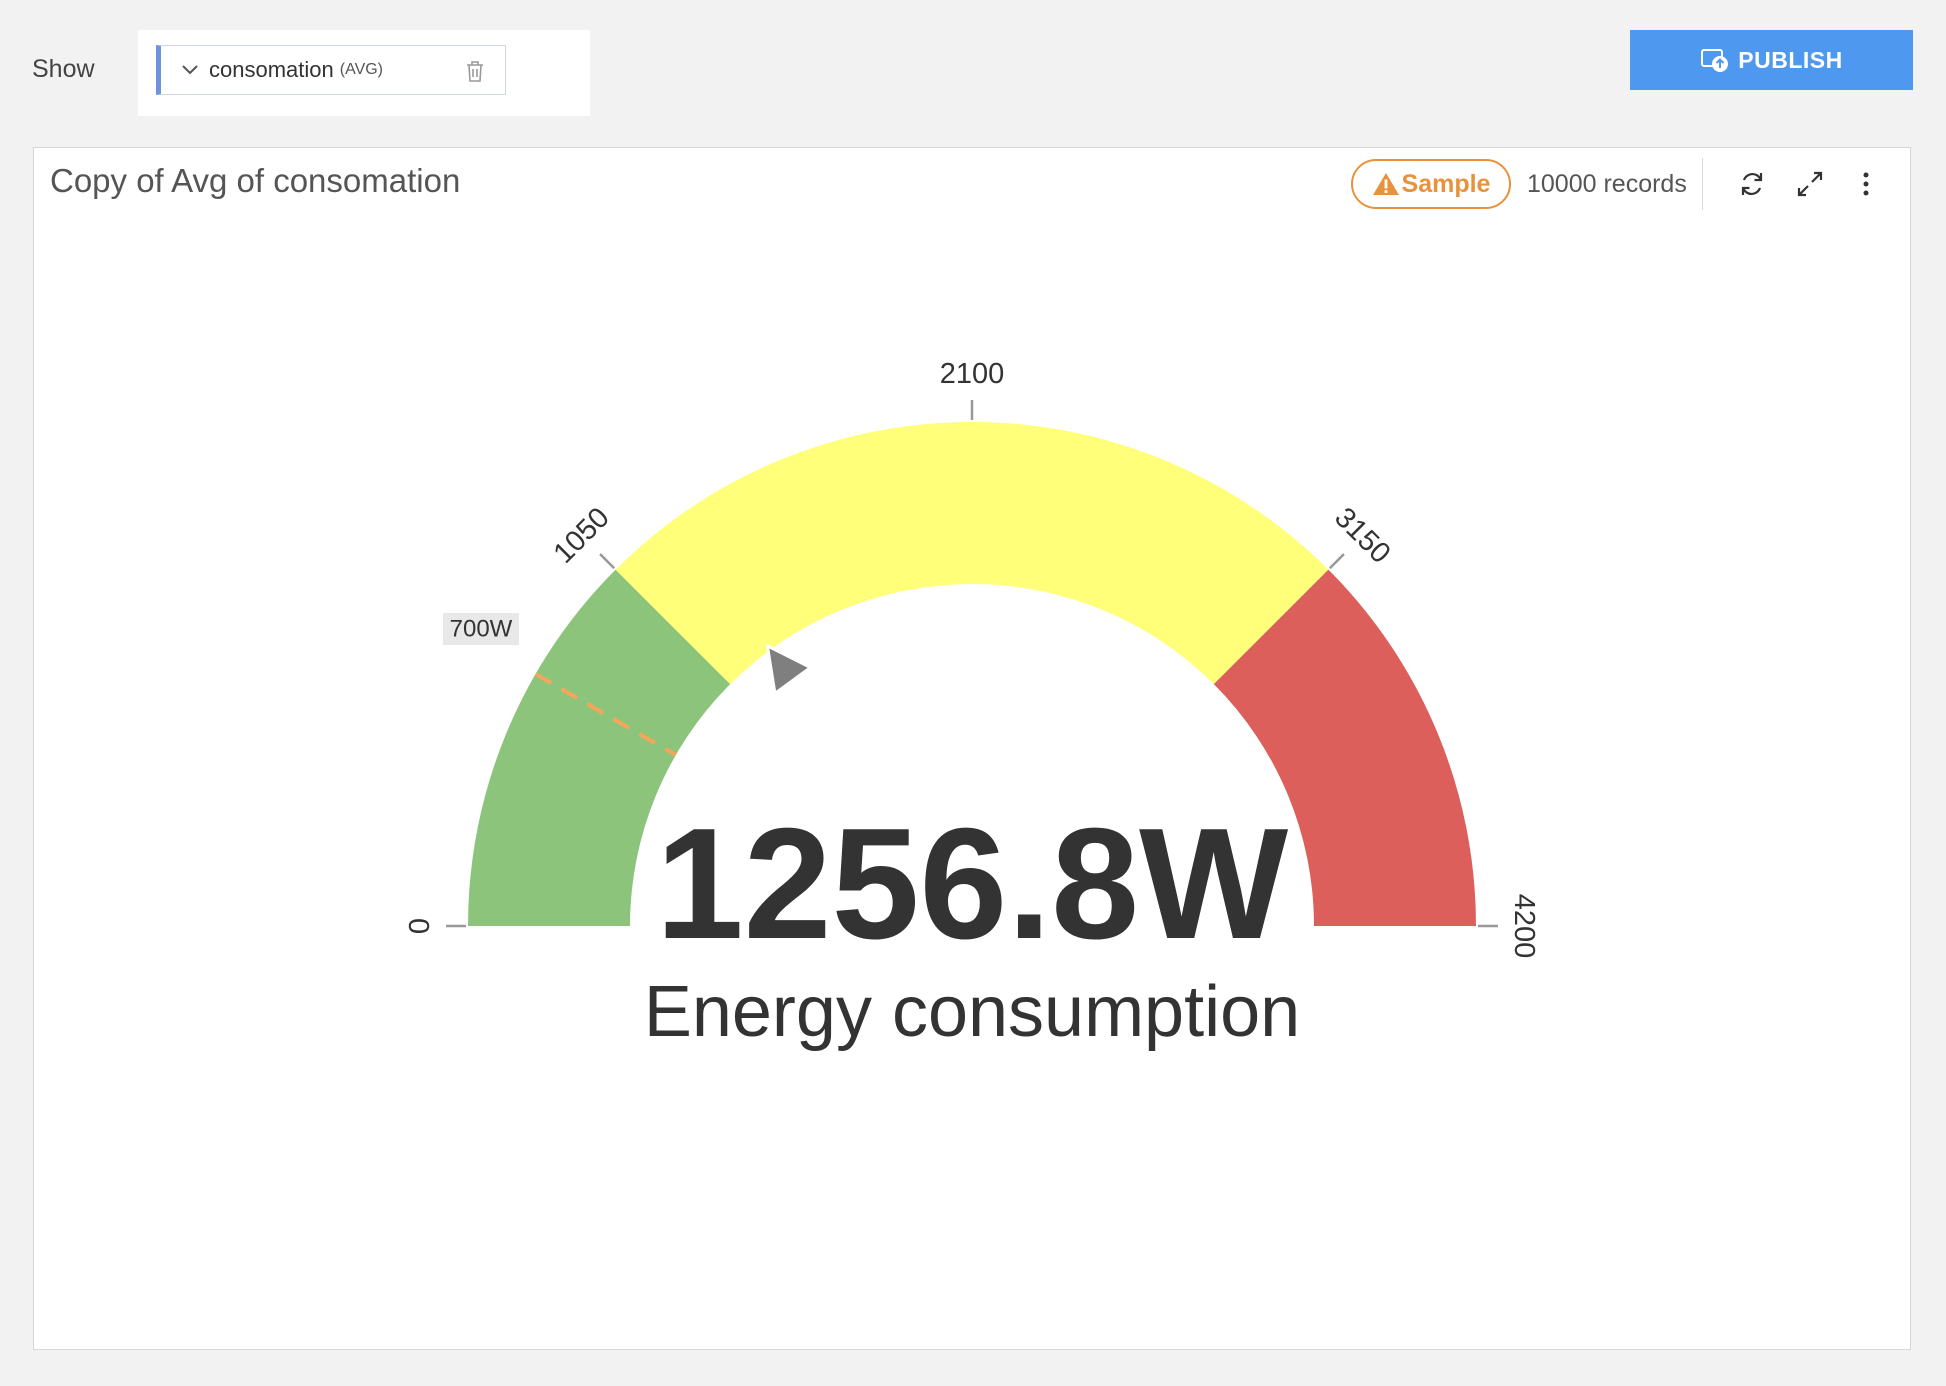  Describe the element at coordinates (361, 69) in the screenshot. I see `measure-aggregation: (AVG)` at that location.